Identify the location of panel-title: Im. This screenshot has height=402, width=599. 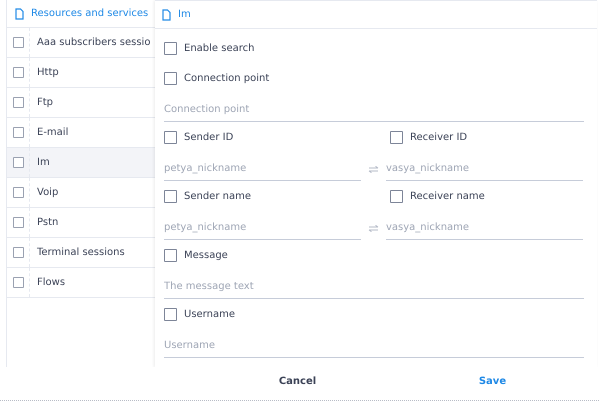
(184, 14).